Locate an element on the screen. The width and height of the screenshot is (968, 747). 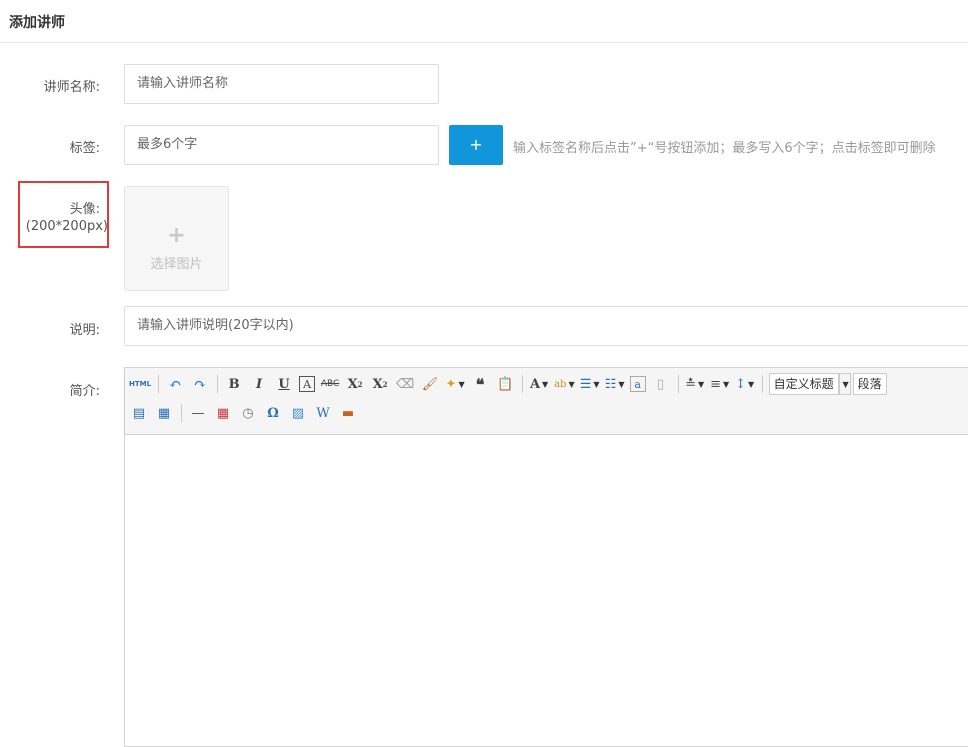
add-tag-button: + is located at coordinates (476, 145).